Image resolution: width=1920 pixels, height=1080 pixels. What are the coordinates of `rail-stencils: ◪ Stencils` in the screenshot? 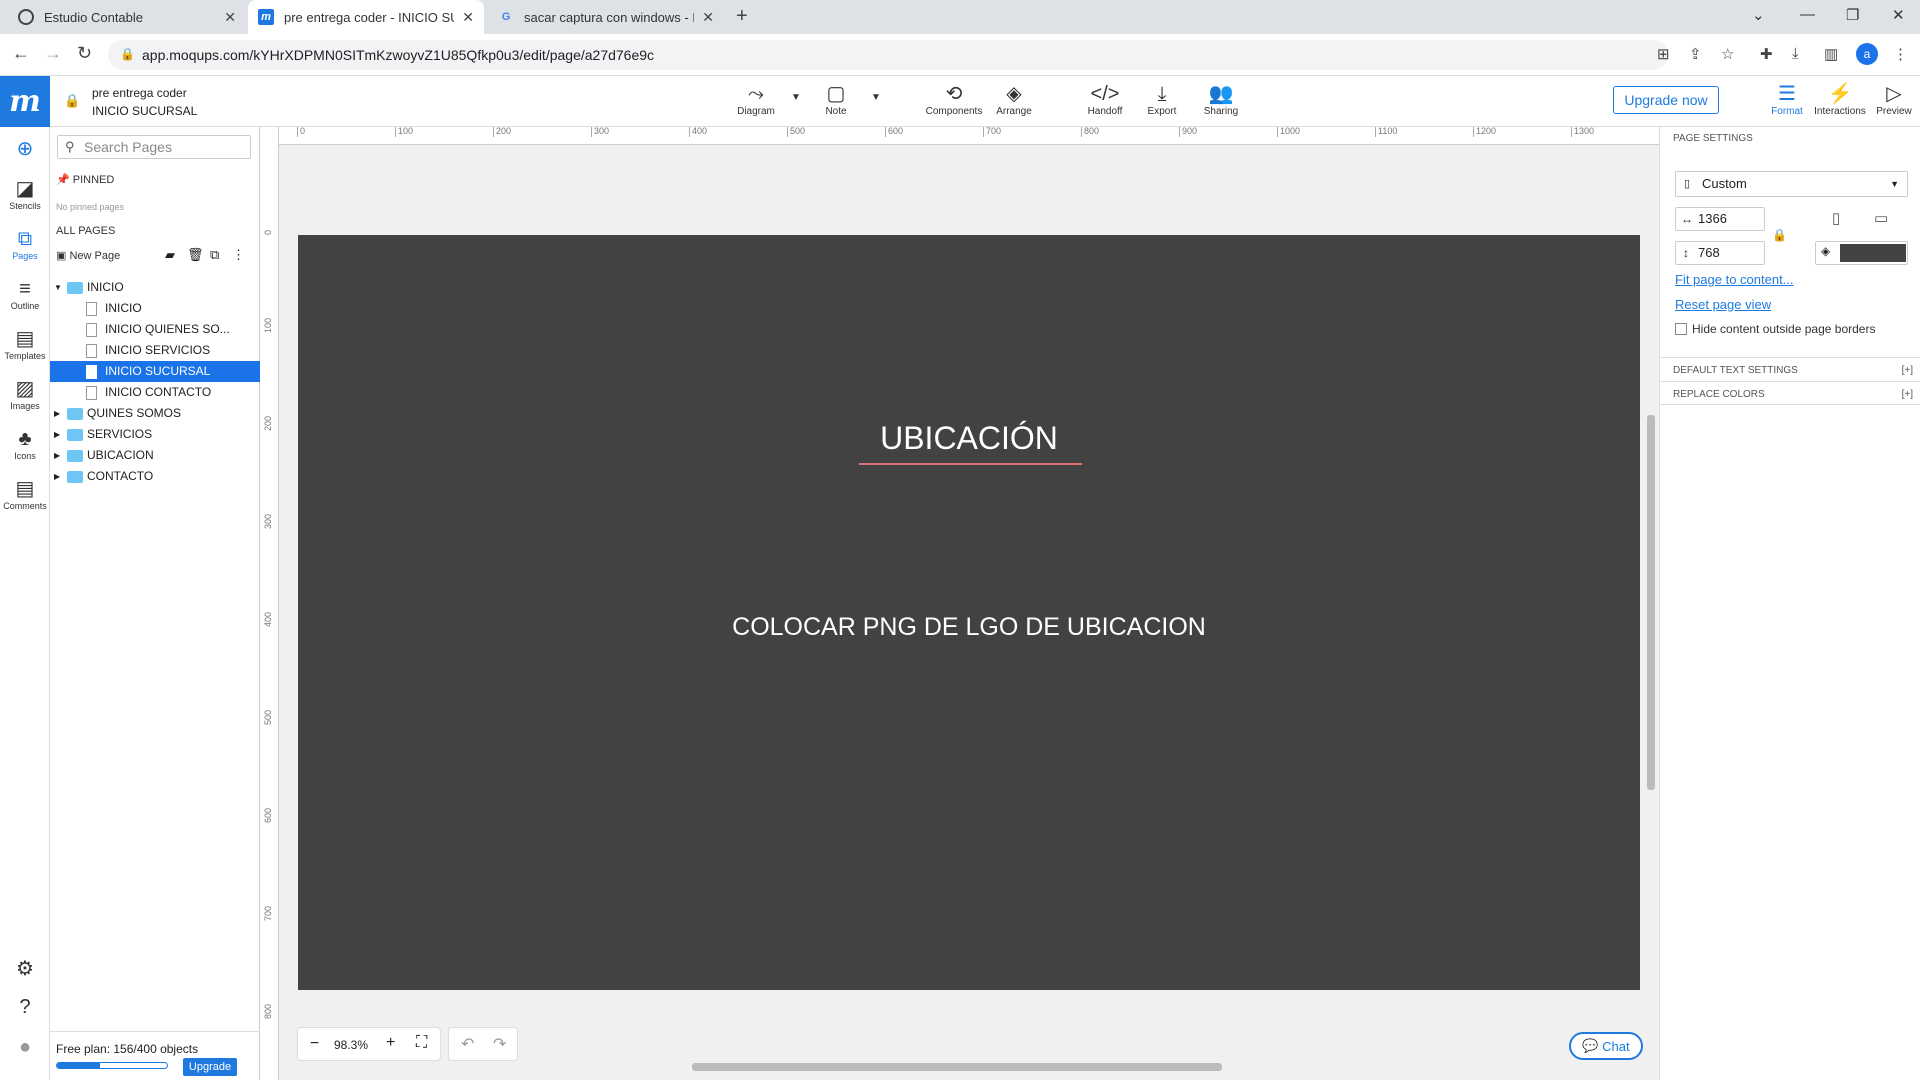 It's located at (25, 194).